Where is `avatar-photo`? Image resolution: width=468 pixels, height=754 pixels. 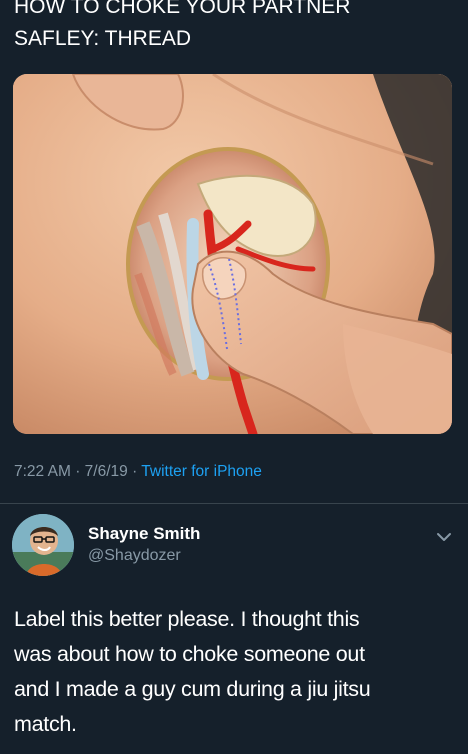
avatar-photo is located at coordinates (43, 545).